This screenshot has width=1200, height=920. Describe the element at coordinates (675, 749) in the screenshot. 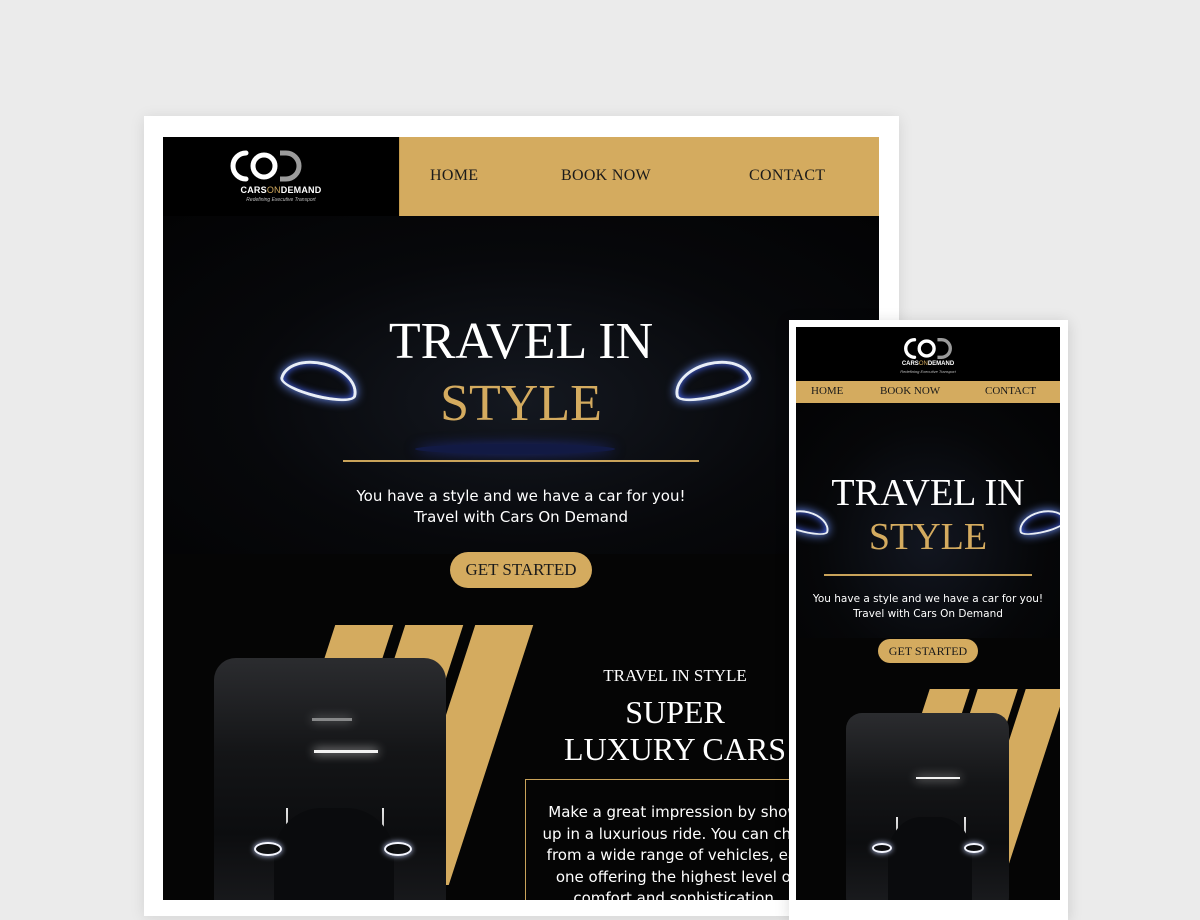

I see `feature-title-line2: LUXURY CARS` at that location.